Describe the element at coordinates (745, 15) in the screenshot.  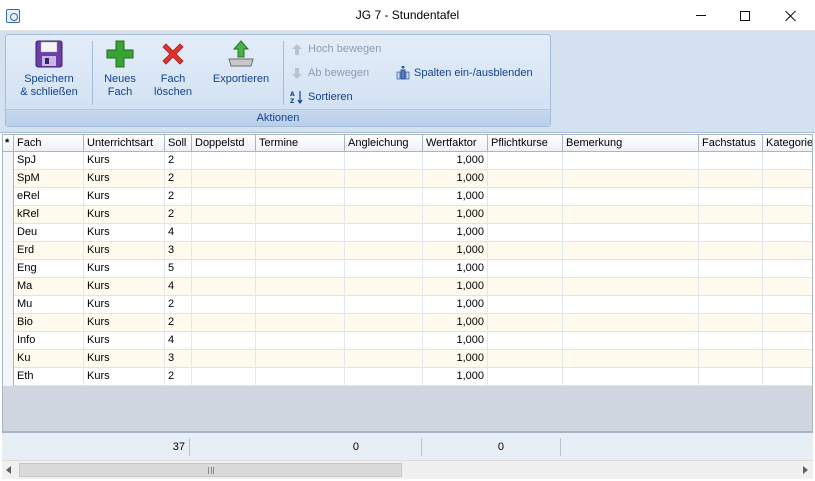
I see `maximize-button` at that location.